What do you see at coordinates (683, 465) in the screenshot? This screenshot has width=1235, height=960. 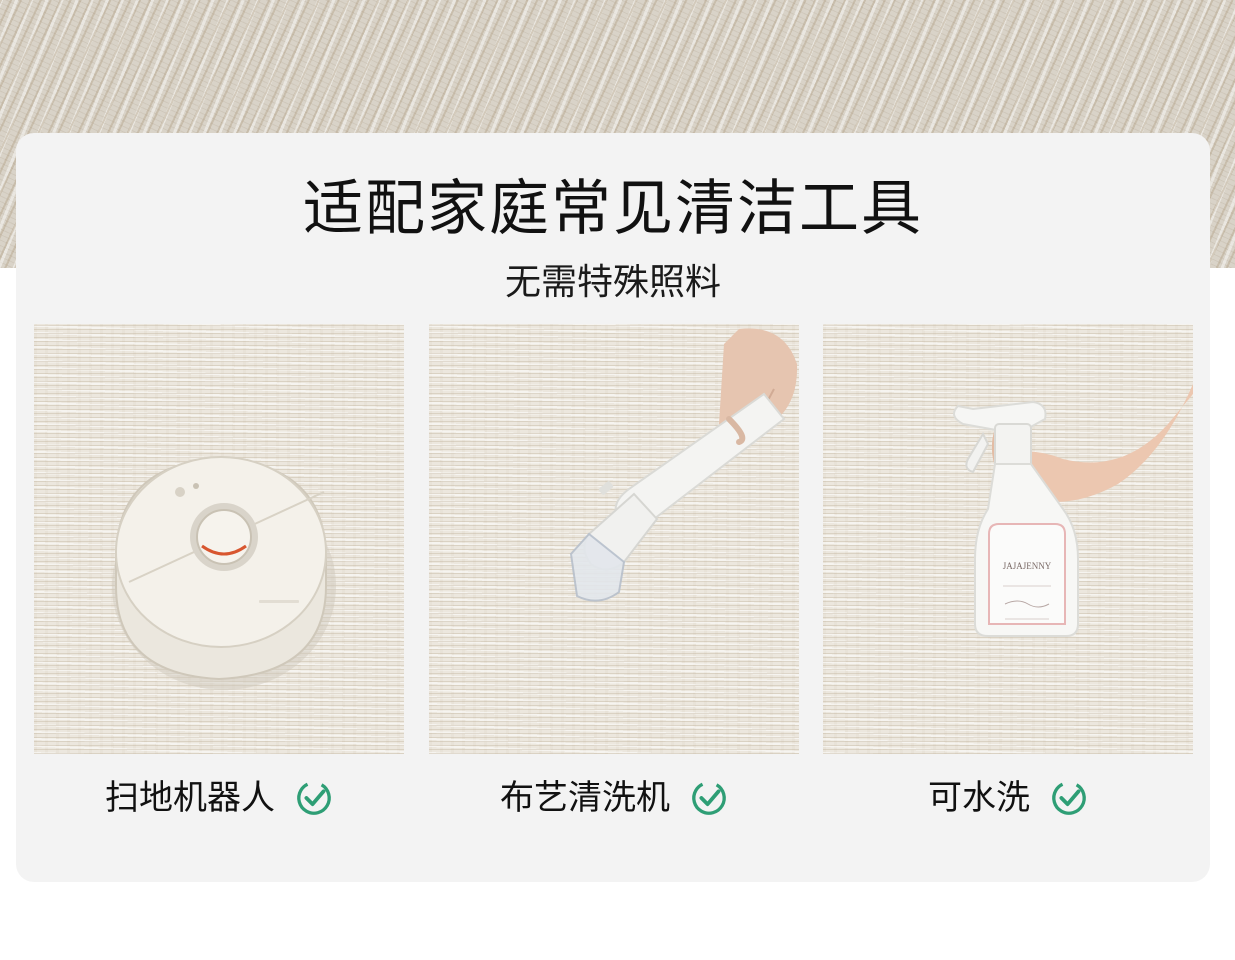 I see `fabric-cleaner-illustration` at bounding box center [683, 465].